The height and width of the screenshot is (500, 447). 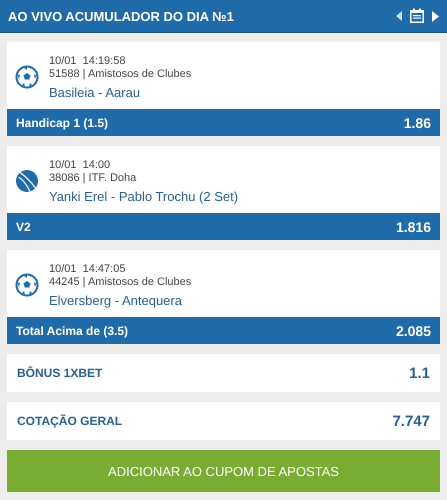 I want to click on event-teams: Basileia - Aarau, so click(x=95, y=92).